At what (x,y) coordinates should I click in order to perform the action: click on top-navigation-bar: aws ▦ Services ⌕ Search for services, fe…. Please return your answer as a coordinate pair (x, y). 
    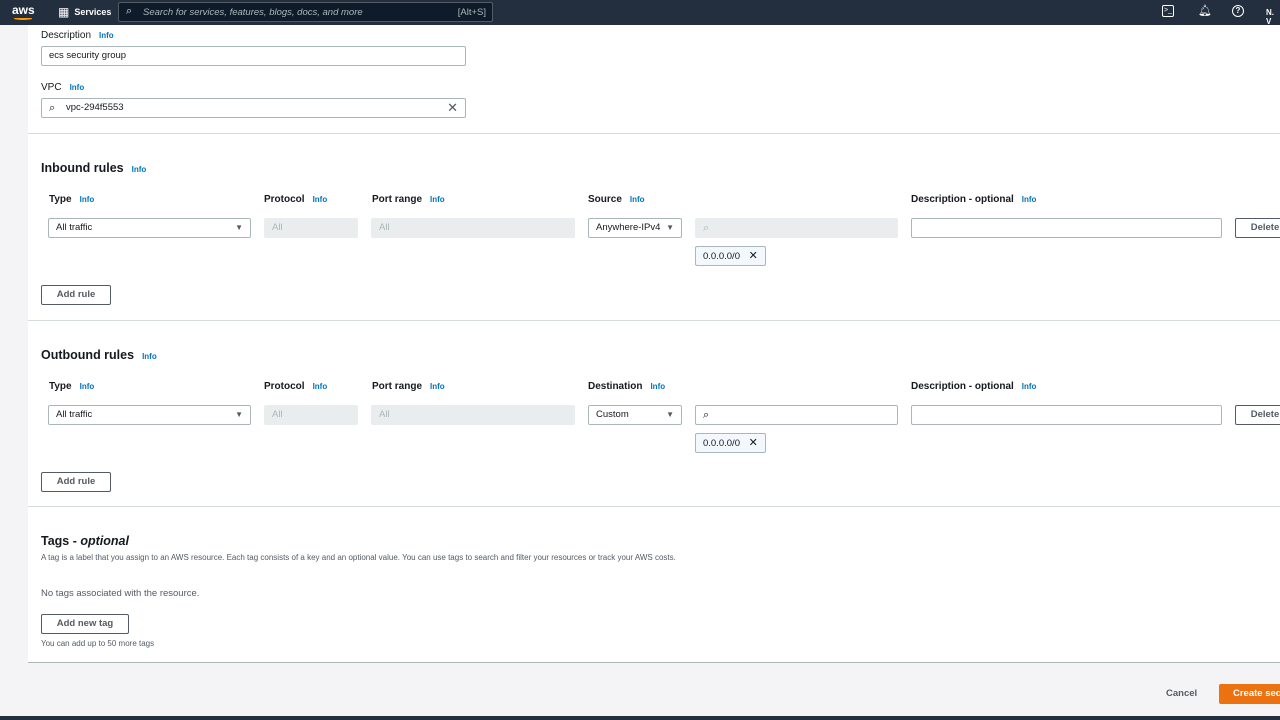
    Looking at the image, I should click on (640, 13).